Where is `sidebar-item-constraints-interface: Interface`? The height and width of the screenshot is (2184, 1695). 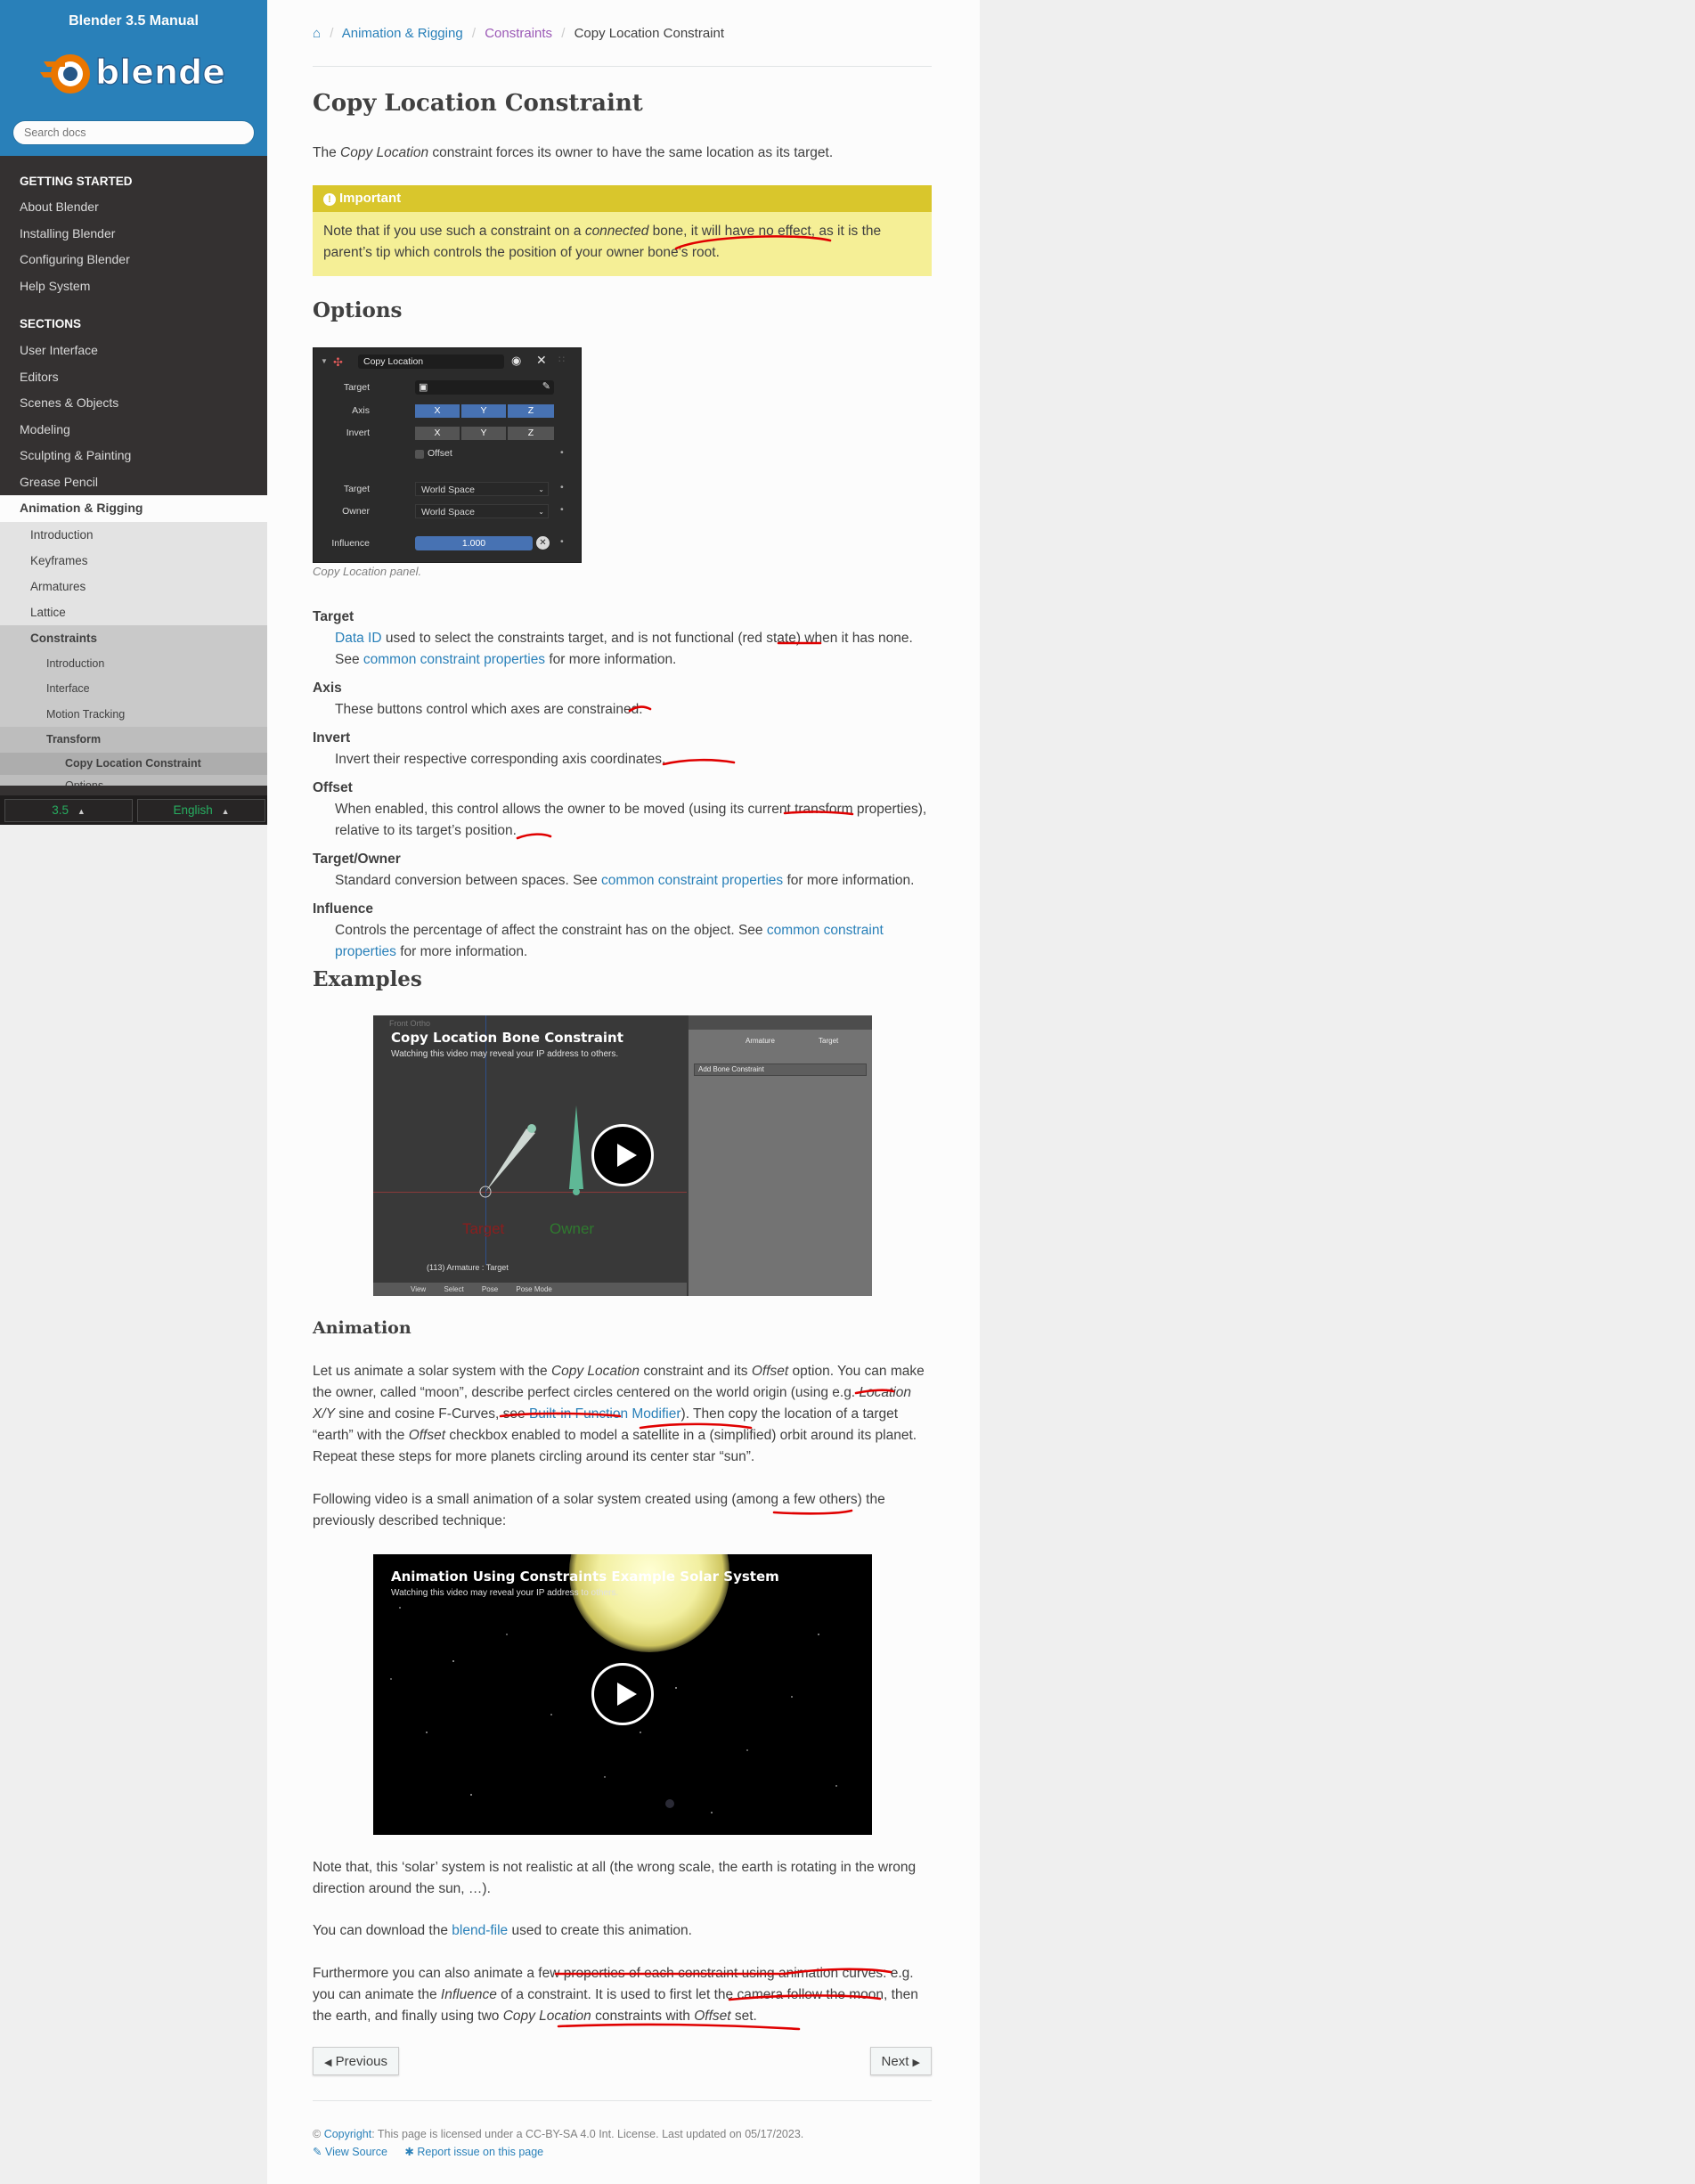
sidebar-item-constraints-interface: Interface is located at coordinates (133, 689).